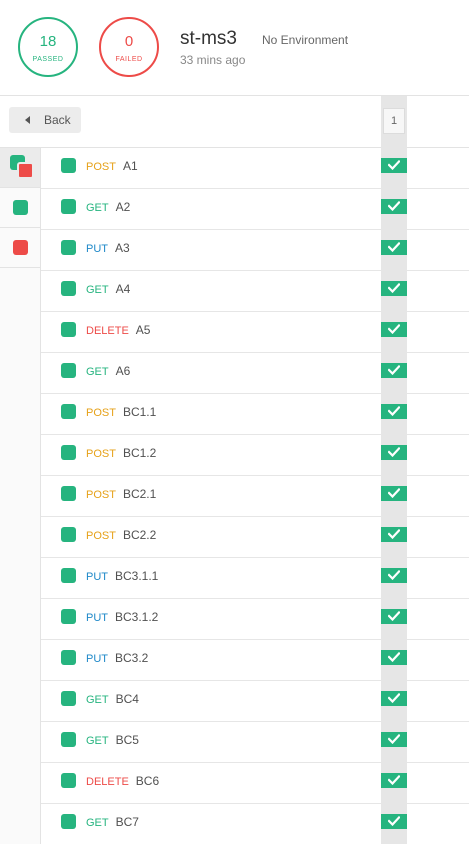 This screenshot has height=844, width=469. Describe the element at coordinates (107, 331) in the screenshot. I see `request-method: DELETE` at that location.